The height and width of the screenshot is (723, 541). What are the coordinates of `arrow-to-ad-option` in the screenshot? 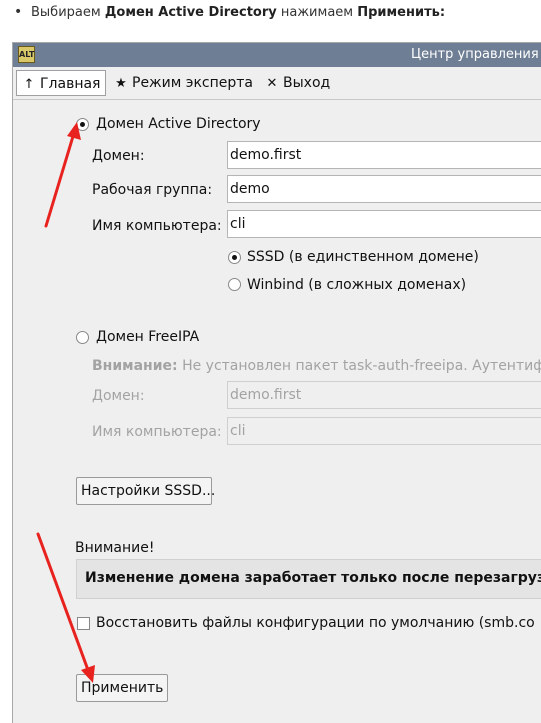 It's located at (62, 175).